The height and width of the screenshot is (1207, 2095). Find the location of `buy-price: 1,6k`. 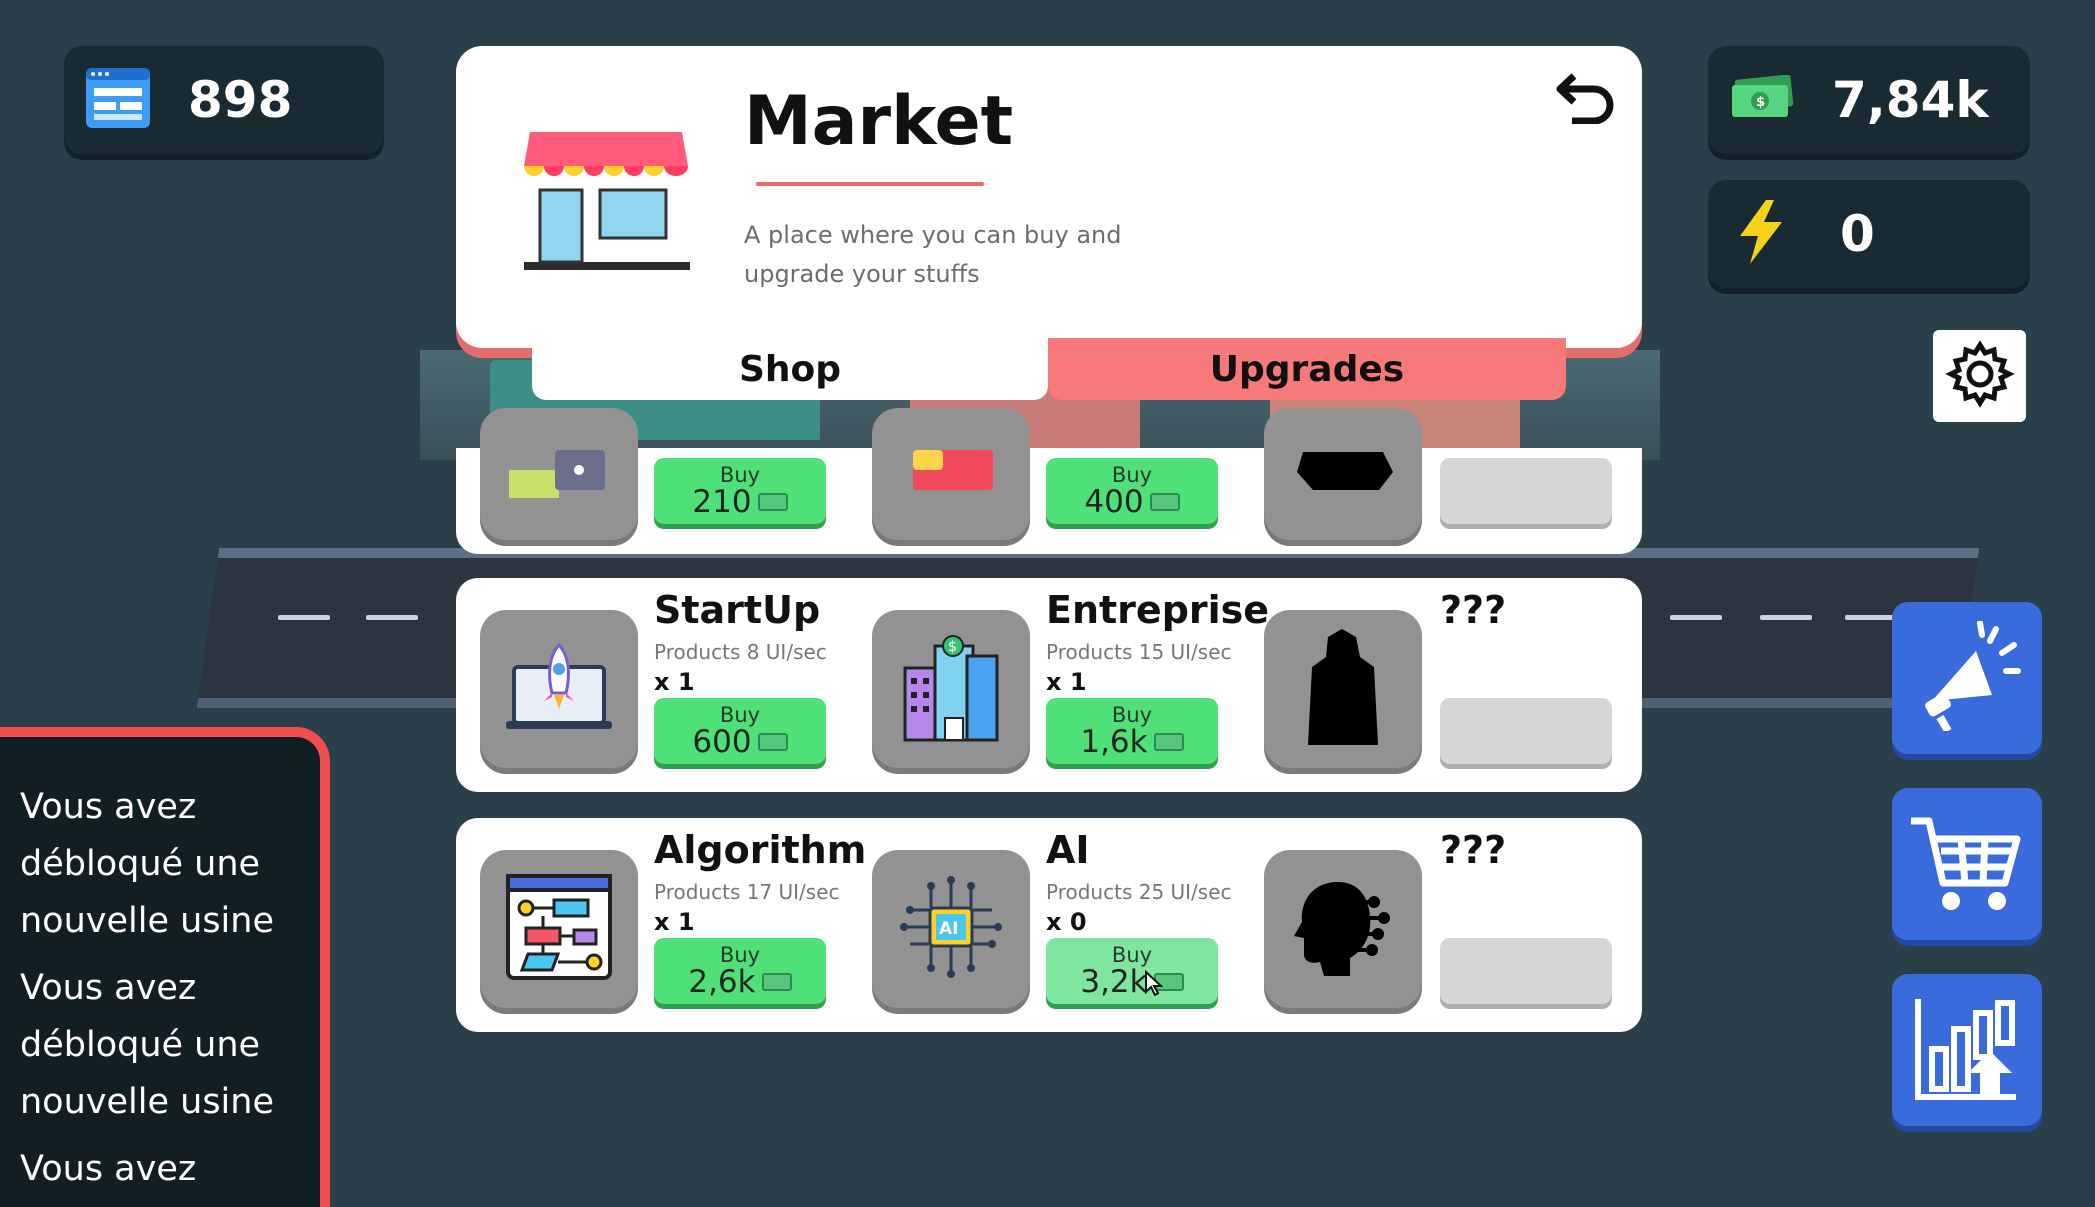

buy-price: 1,6k is located at coordinates (1132, 742).